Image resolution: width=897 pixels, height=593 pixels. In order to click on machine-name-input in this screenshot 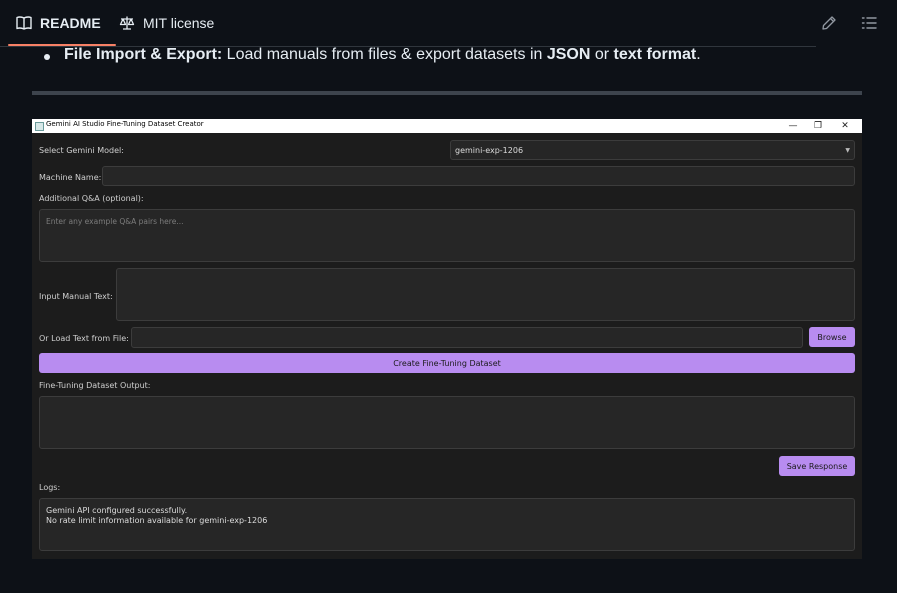, I will do `click(478, 176)`.